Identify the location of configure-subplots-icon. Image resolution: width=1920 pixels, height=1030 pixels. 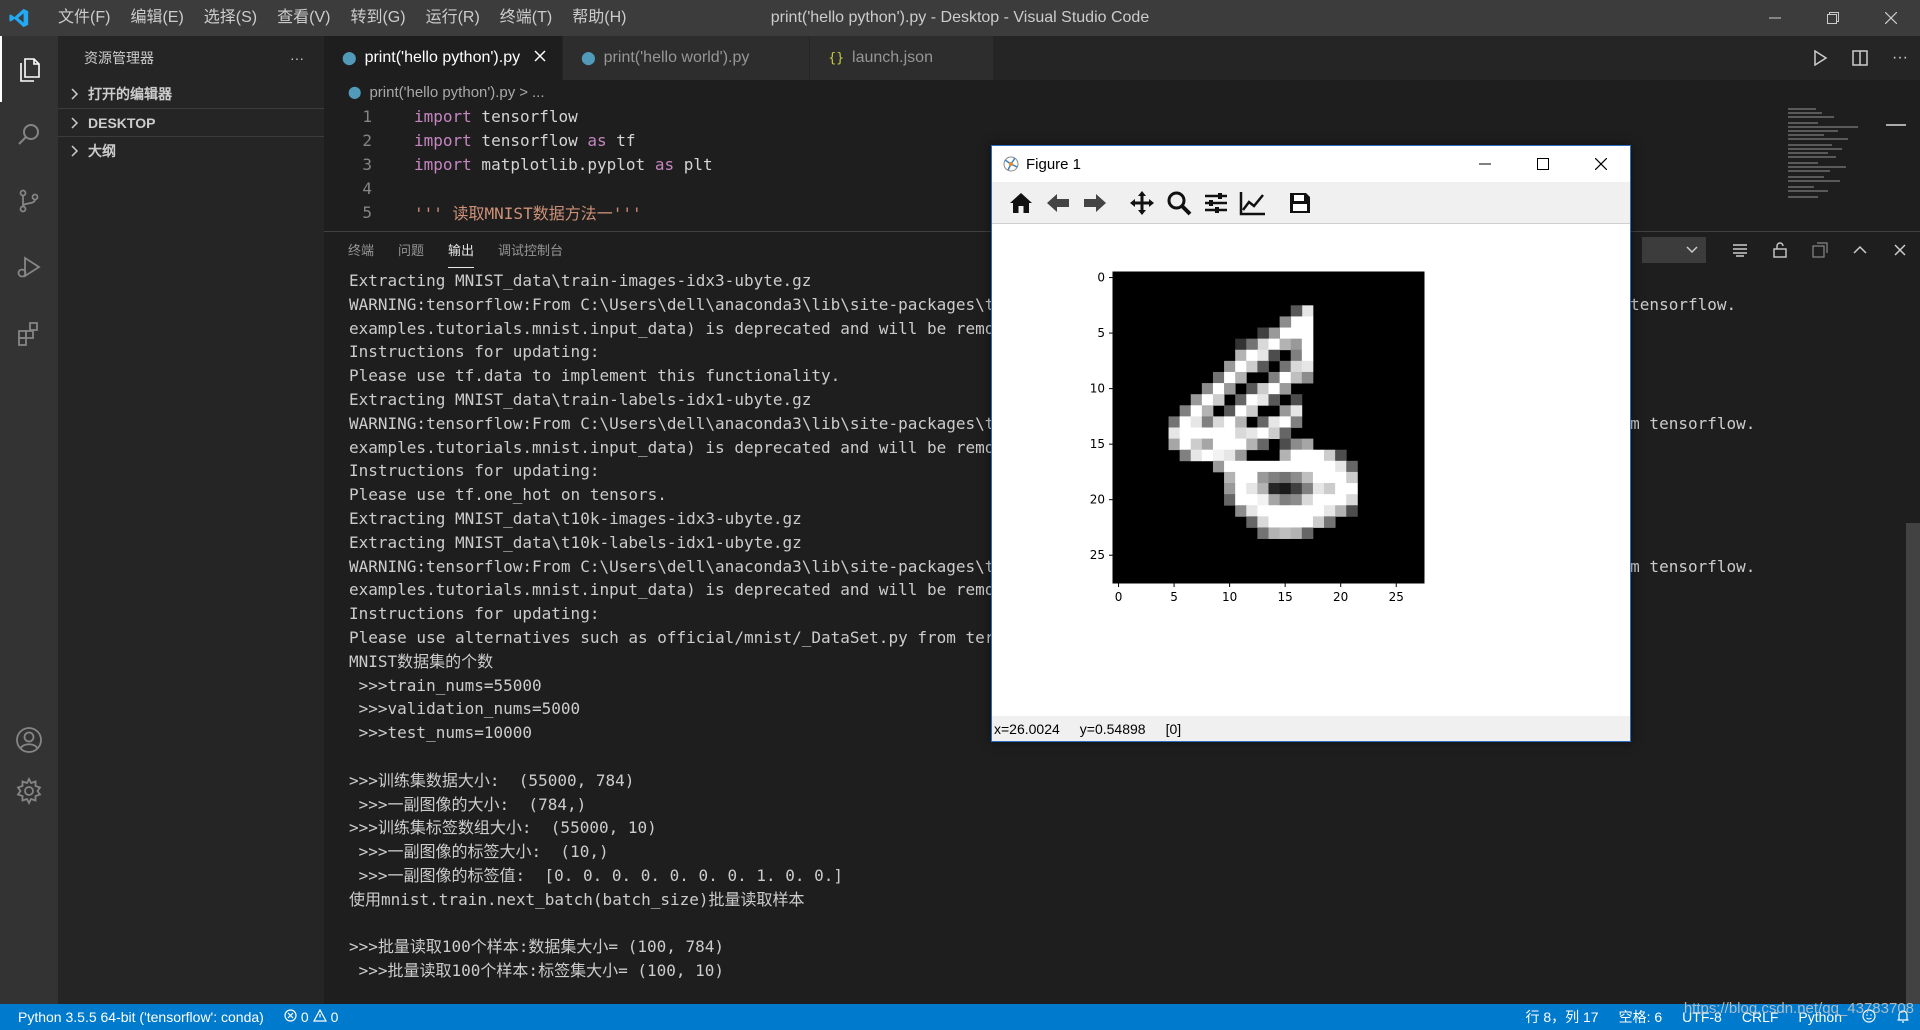
(1215, 203).